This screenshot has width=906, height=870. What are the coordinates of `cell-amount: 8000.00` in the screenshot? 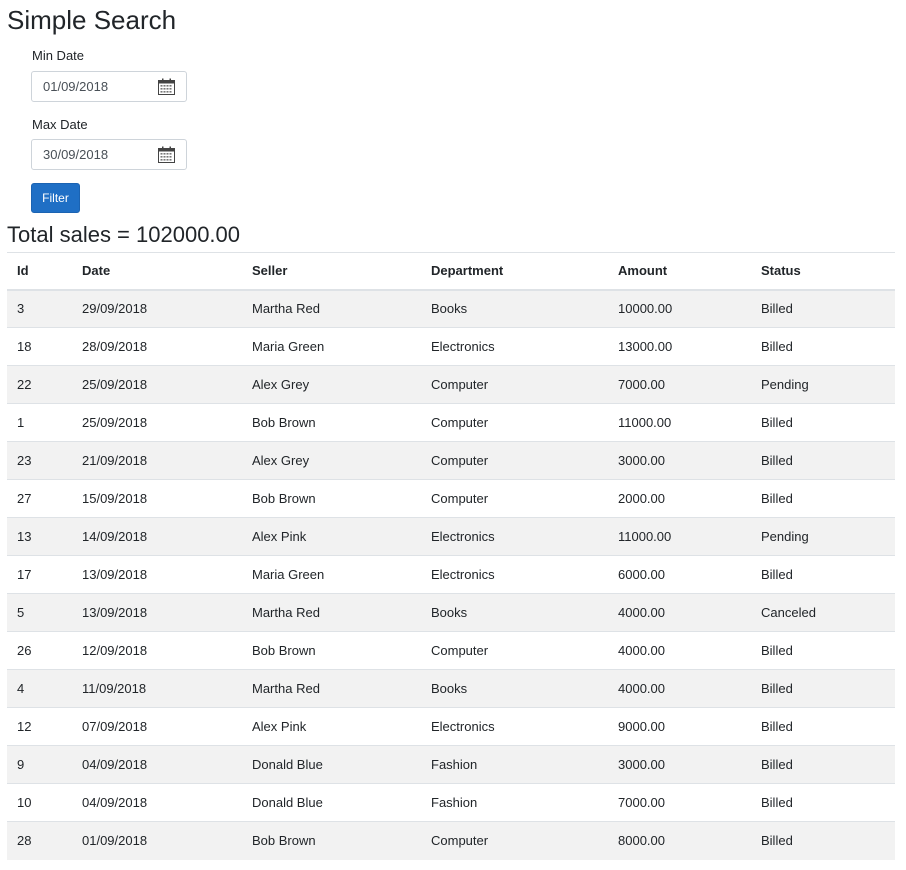 It's located at (679, 840).